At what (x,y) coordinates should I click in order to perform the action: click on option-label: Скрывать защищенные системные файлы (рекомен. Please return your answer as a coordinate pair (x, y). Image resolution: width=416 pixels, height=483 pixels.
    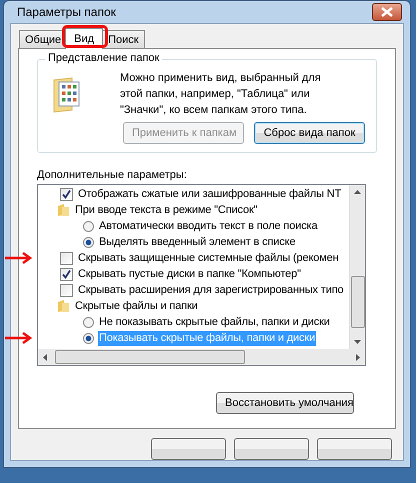
    Looking at the image, I should click on (208, 258).